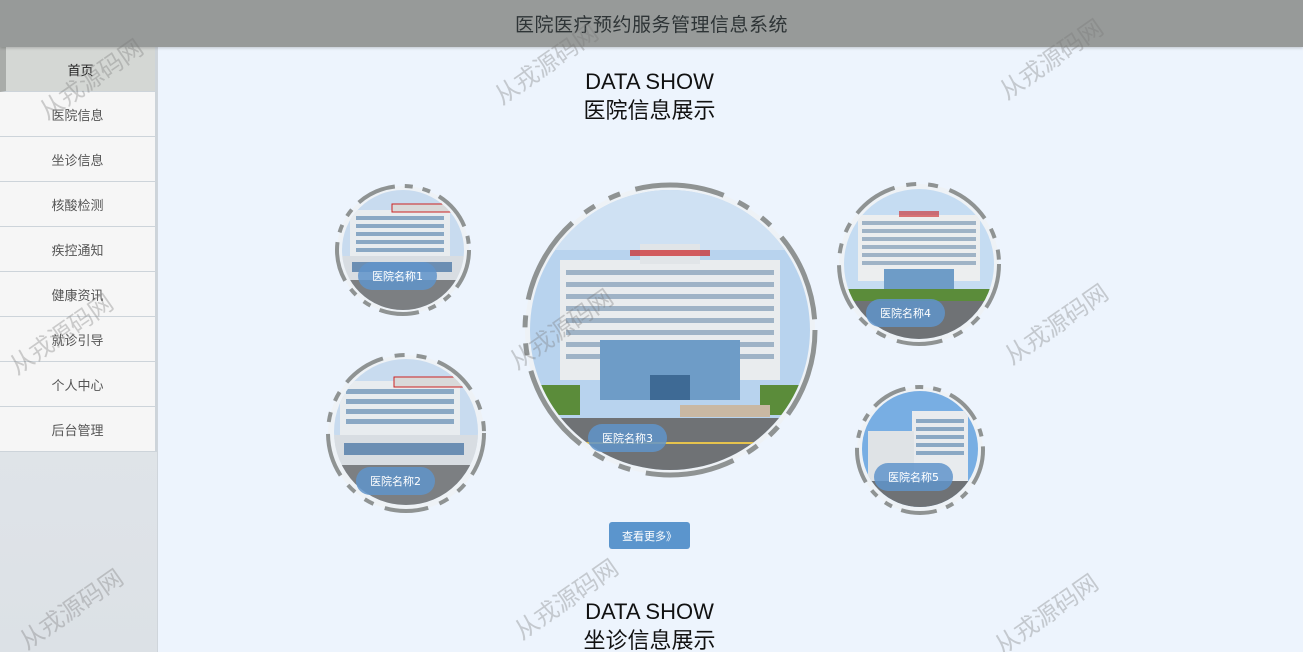 The image size is (1303, 652). Describe the element at coordinates (395, 481) in the screenshot. I see `hospital-name-label: 医院名称2` at that location.